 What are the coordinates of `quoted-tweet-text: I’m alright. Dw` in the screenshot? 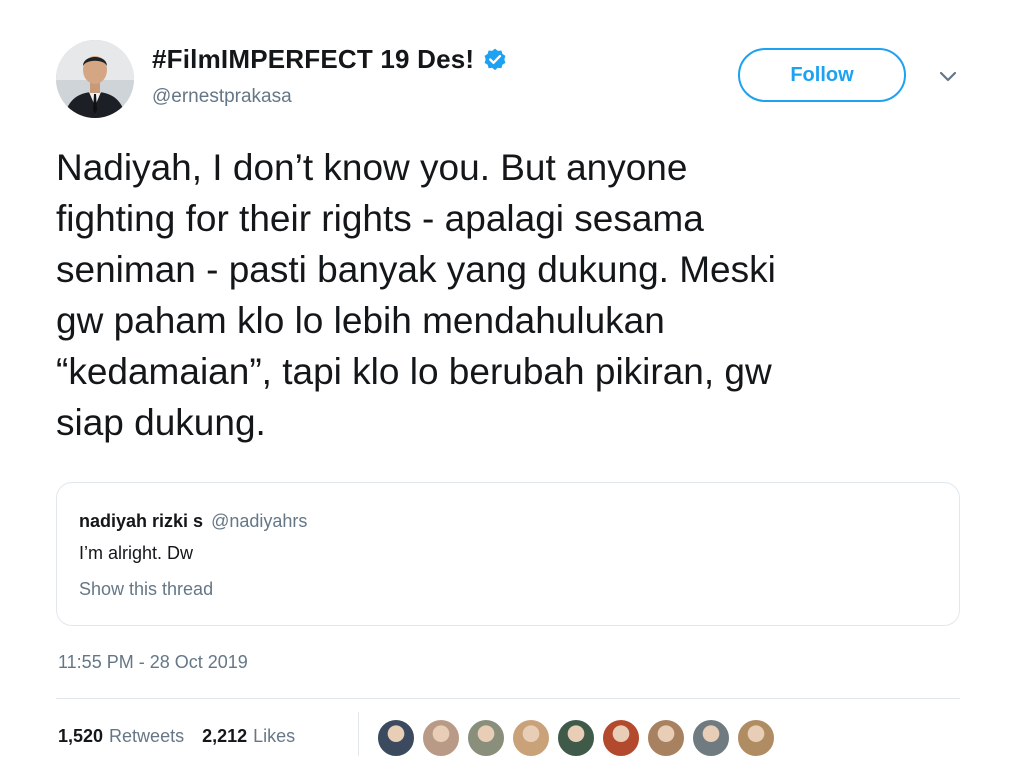 It's located at (136, 553).